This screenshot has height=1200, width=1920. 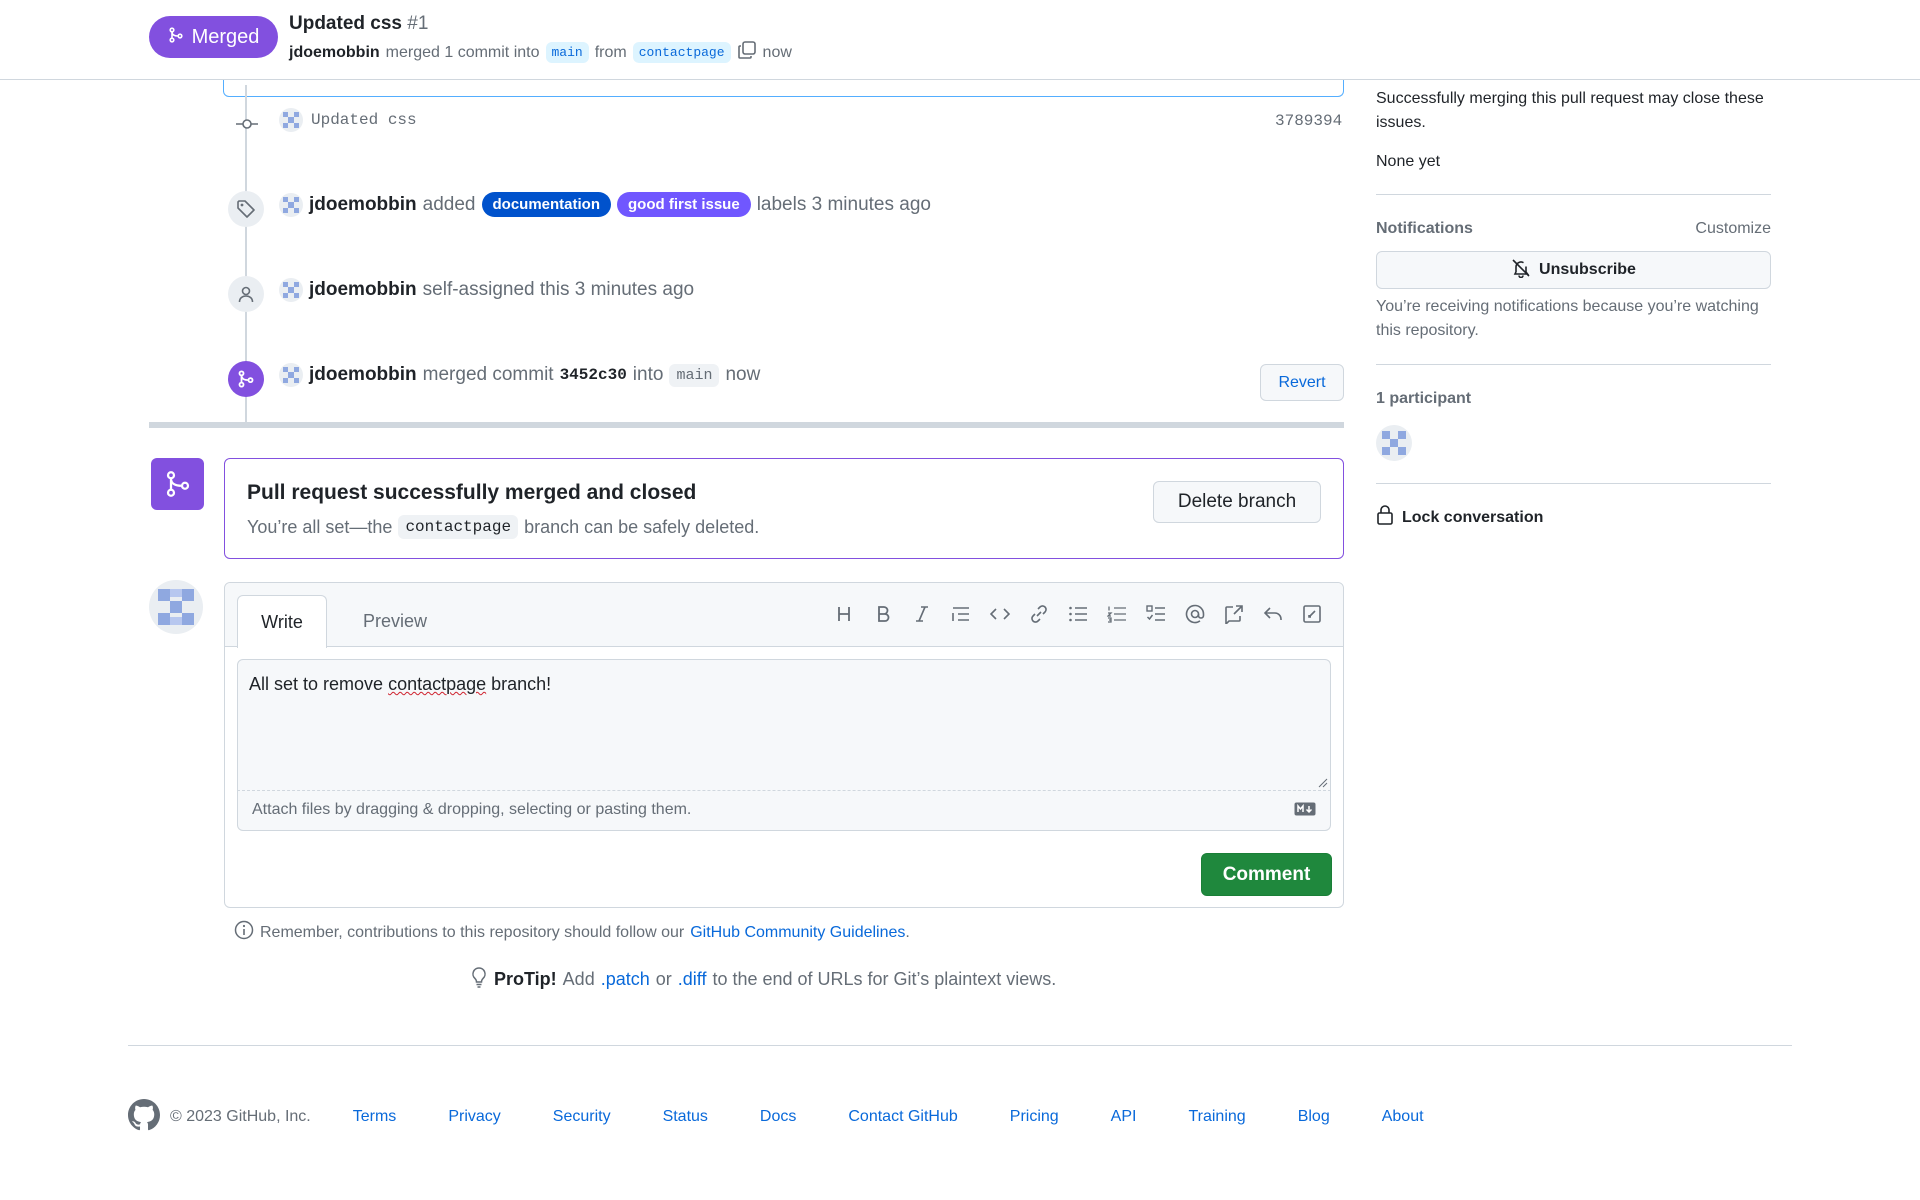 What do you see at coordinates (1117, 614) in the screenshot?
I see `ordered-list-icon` at bounding box center [1117, 614].